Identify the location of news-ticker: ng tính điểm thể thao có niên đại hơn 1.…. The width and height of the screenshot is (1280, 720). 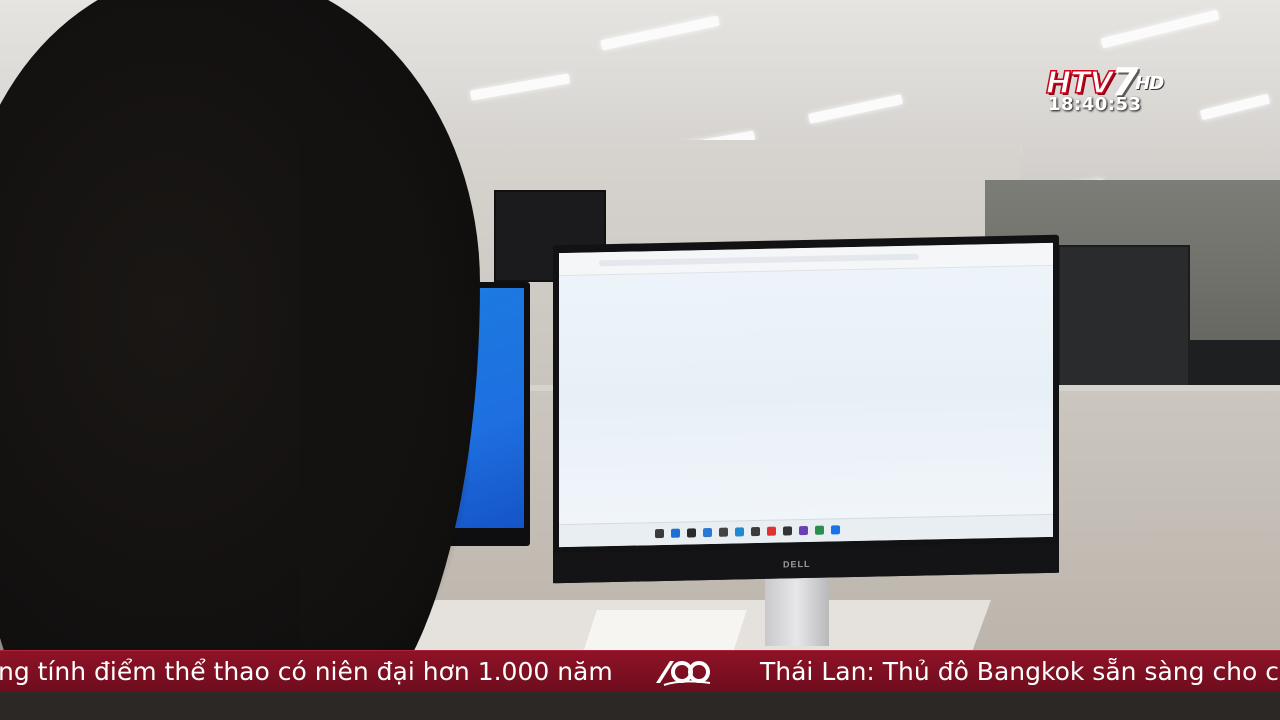
(640, 671).